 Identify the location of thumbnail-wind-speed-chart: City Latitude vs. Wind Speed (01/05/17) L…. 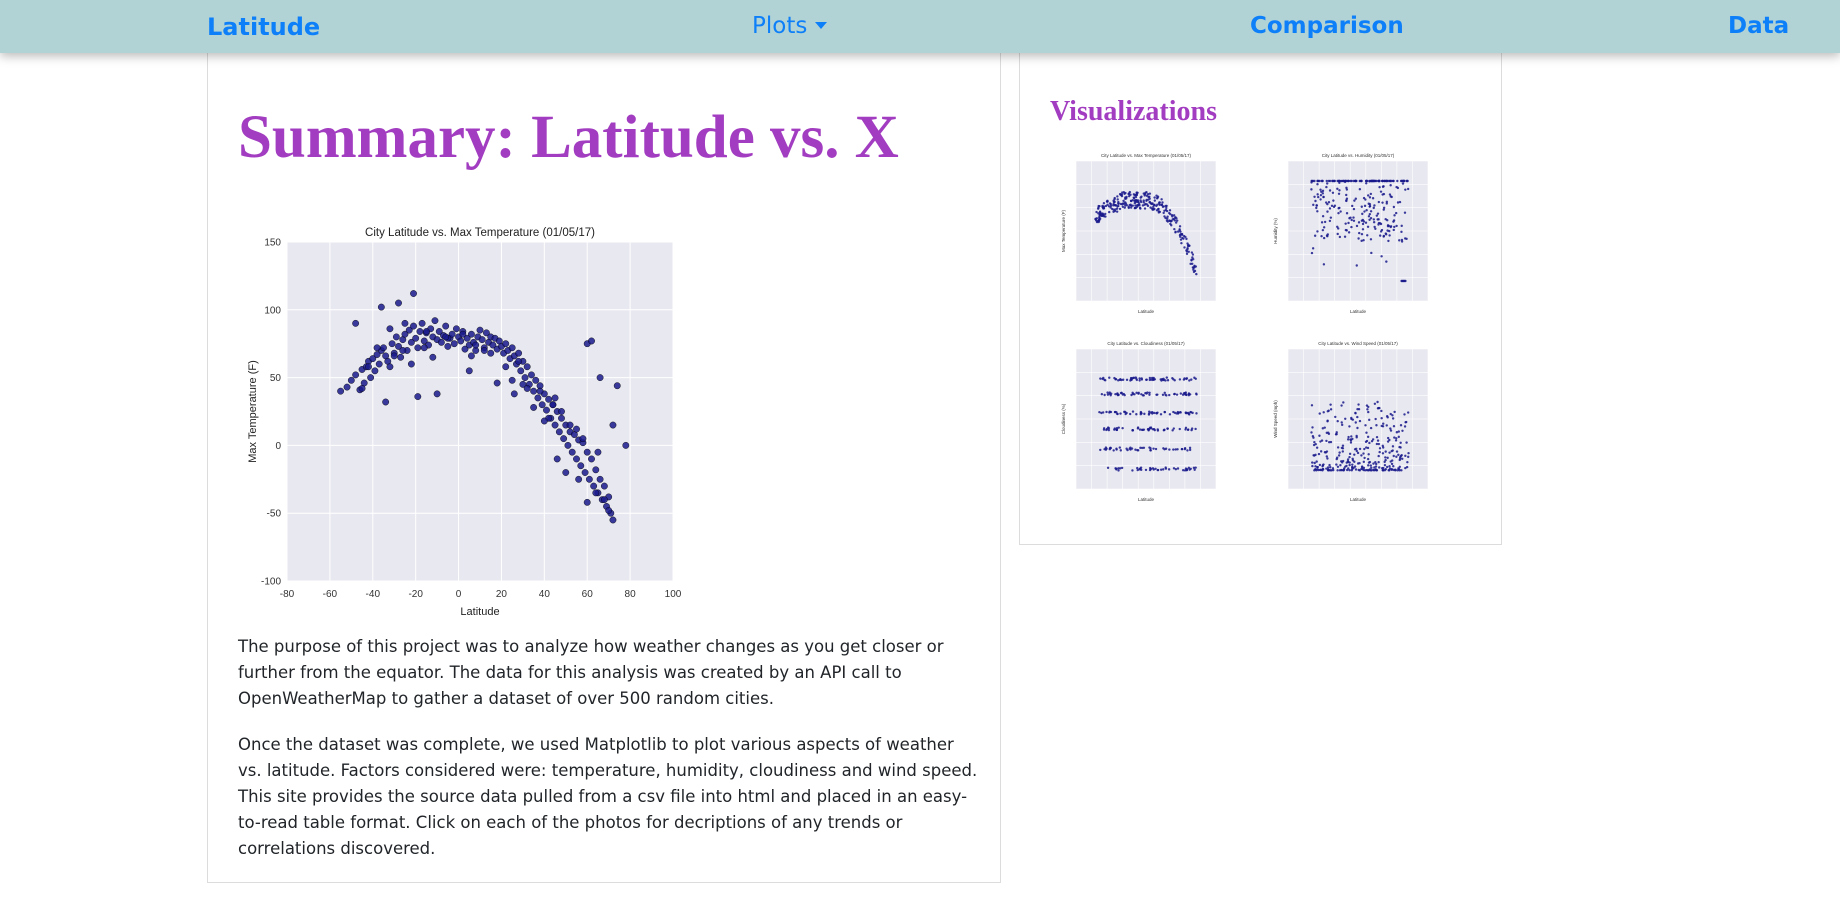
(1355, 422).